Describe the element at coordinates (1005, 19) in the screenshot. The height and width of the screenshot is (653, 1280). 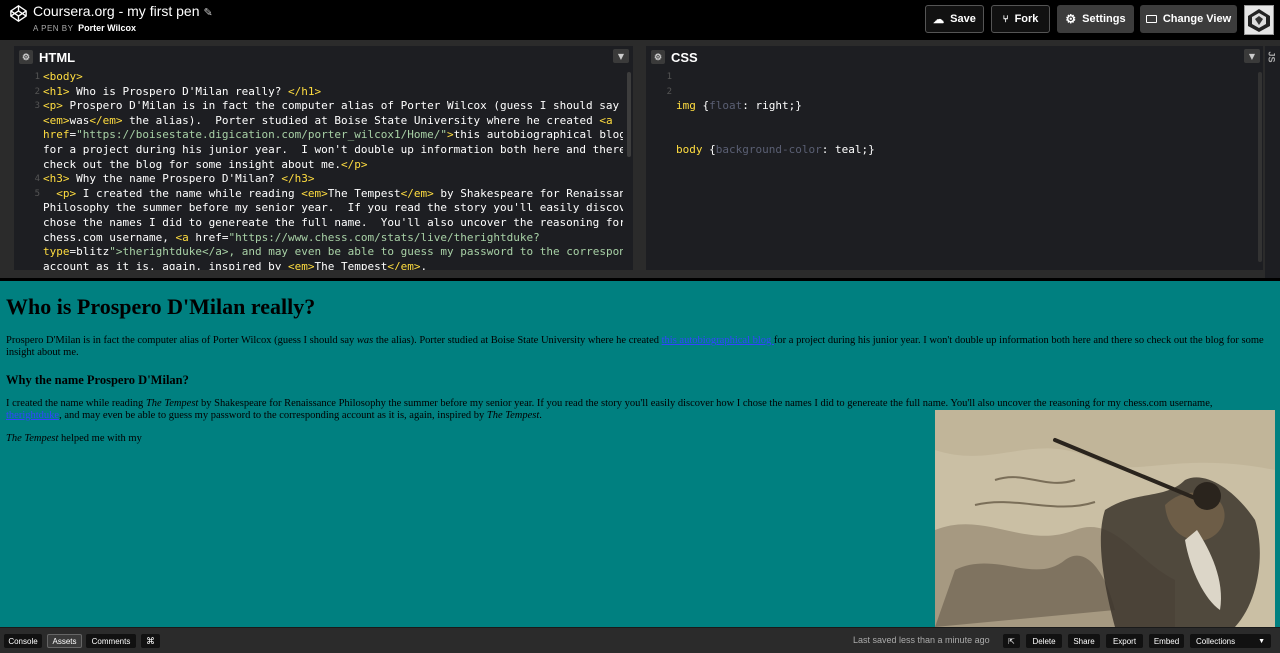
I see `fork-icon: ⑂` at that location.